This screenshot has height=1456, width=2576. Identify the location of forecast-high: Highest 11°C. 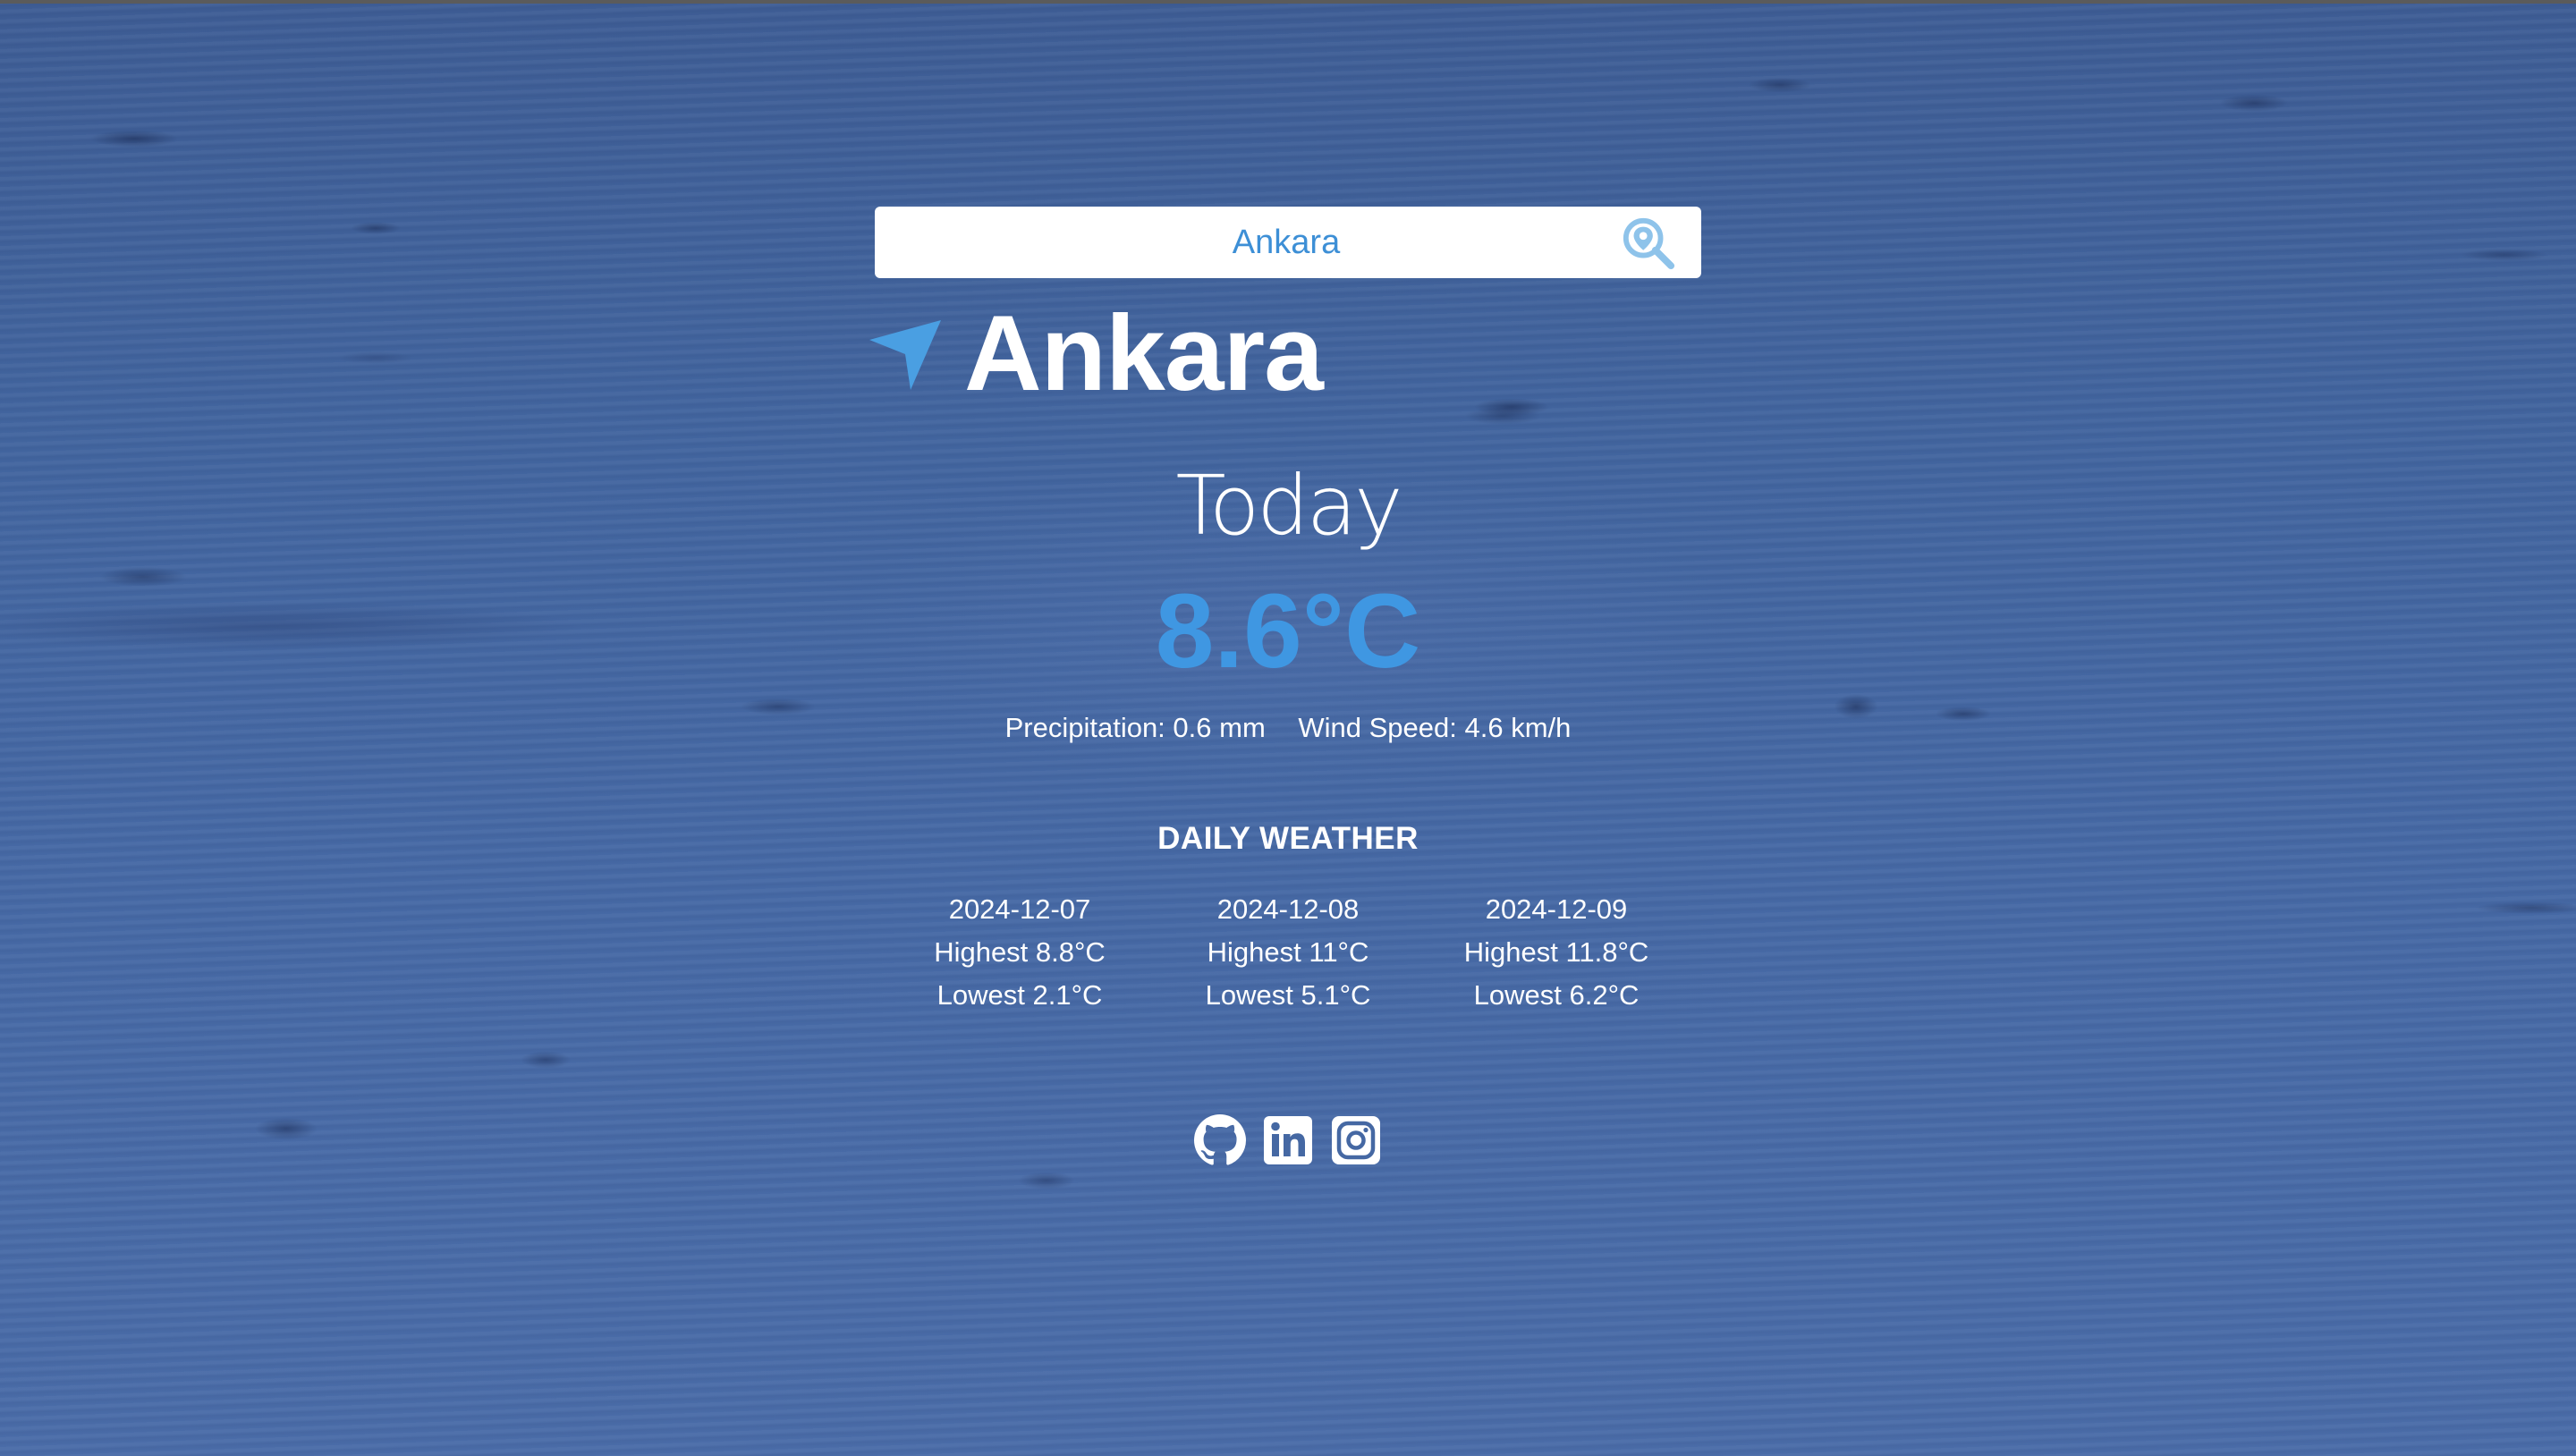
(1288, 952).